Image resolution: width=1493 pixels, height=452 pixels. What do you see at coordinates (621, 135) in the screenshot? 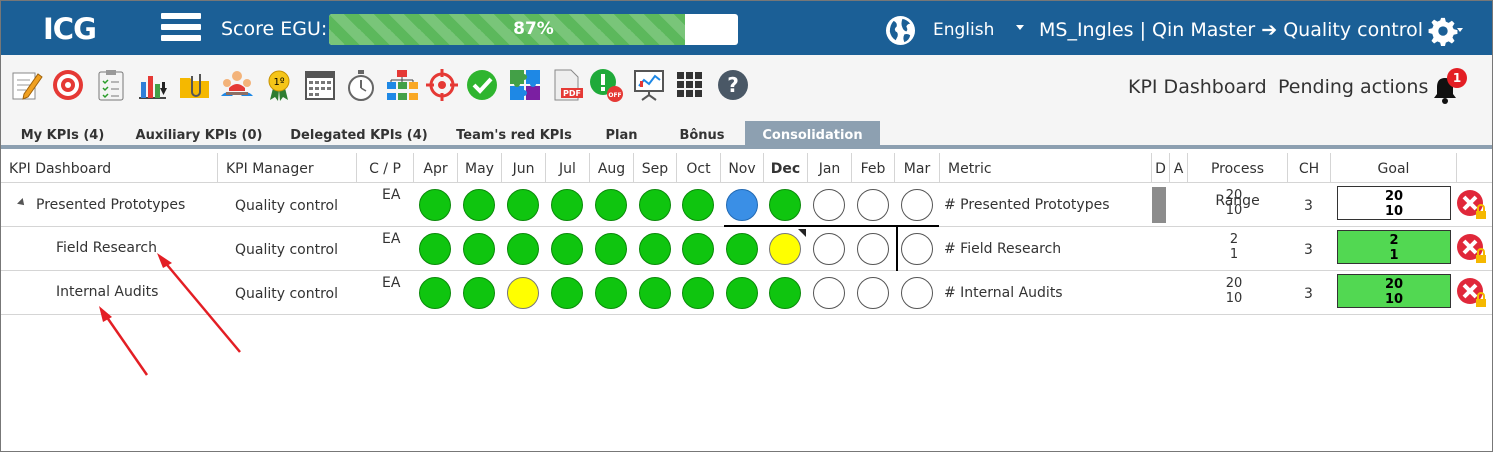
I see `tab-plan: Plan` at bounding box center [621, 135].